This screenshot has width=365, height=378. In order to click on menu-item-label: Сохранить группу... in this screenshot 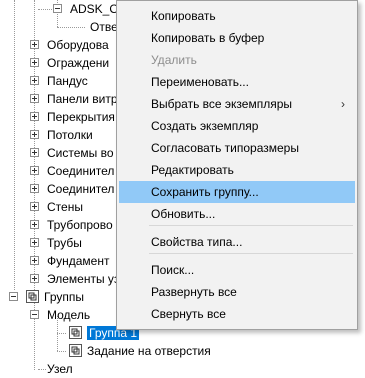, I will do `click(205, 192)`.